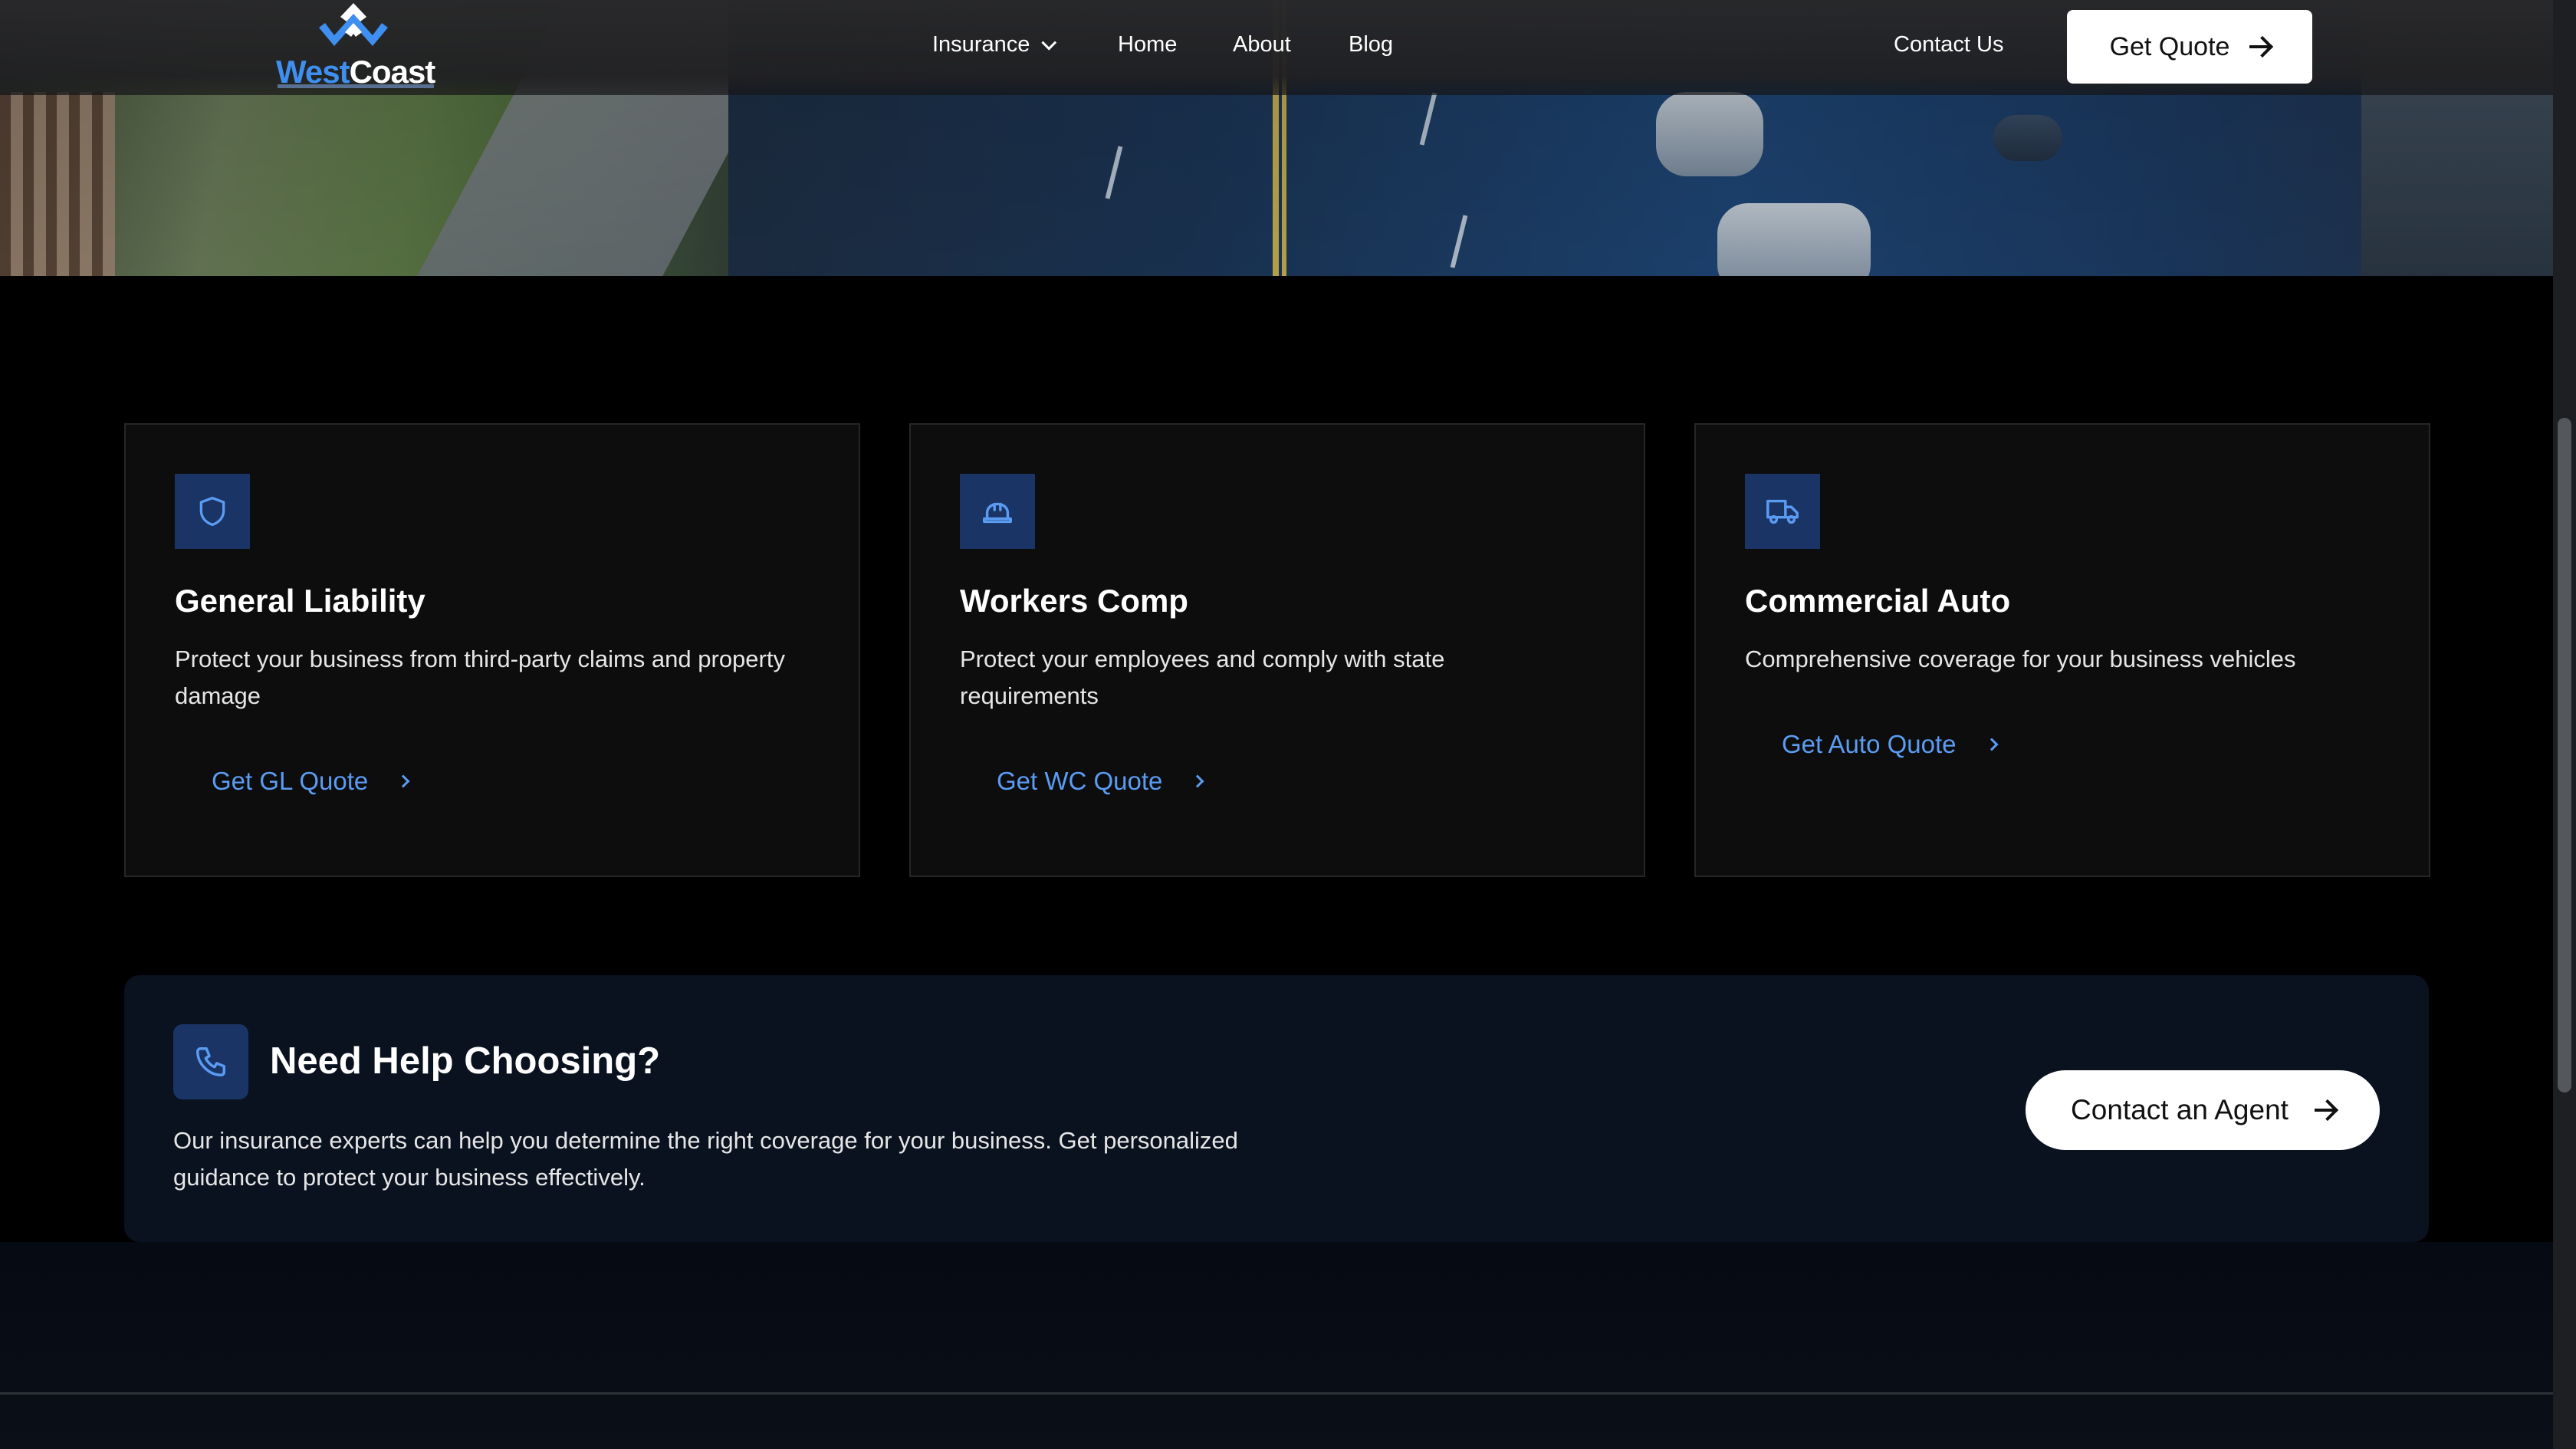 The height and width of the screenshot is (1449, 2576). I want to click on get-wc-quote-link: Get WC Quote, so click(1101, 781).